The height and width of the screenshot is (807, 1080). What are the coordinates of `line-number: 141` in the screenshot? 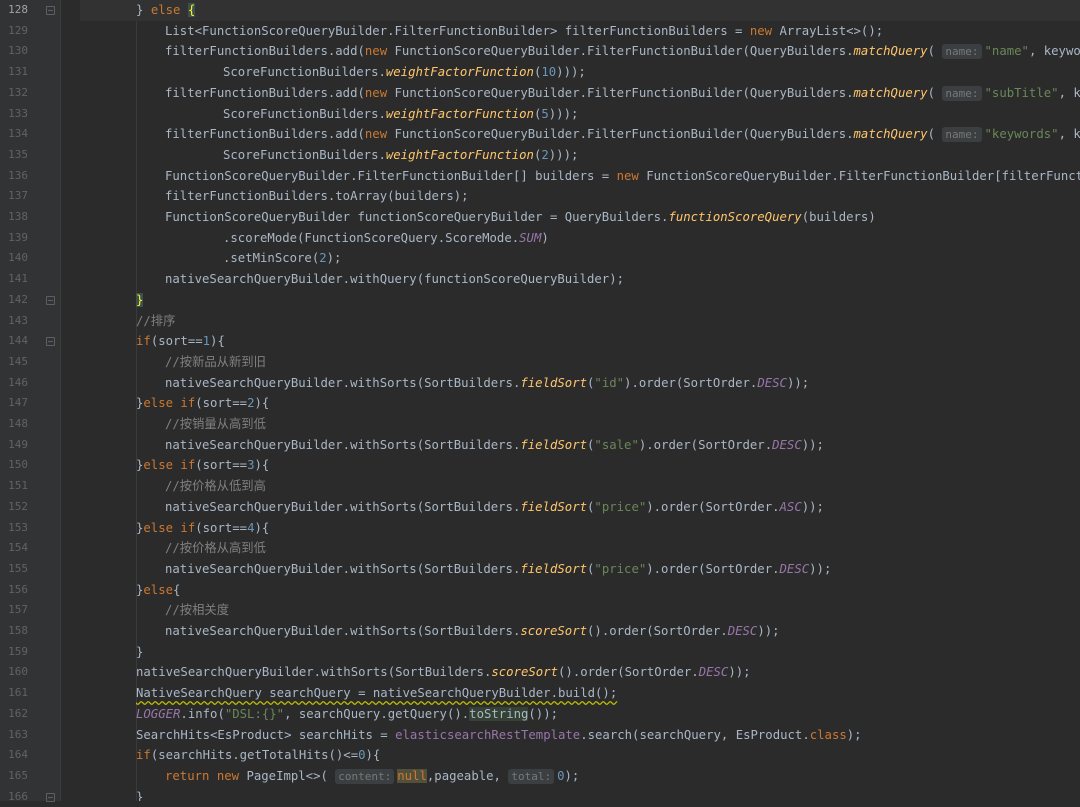 It's located at (14, 279).